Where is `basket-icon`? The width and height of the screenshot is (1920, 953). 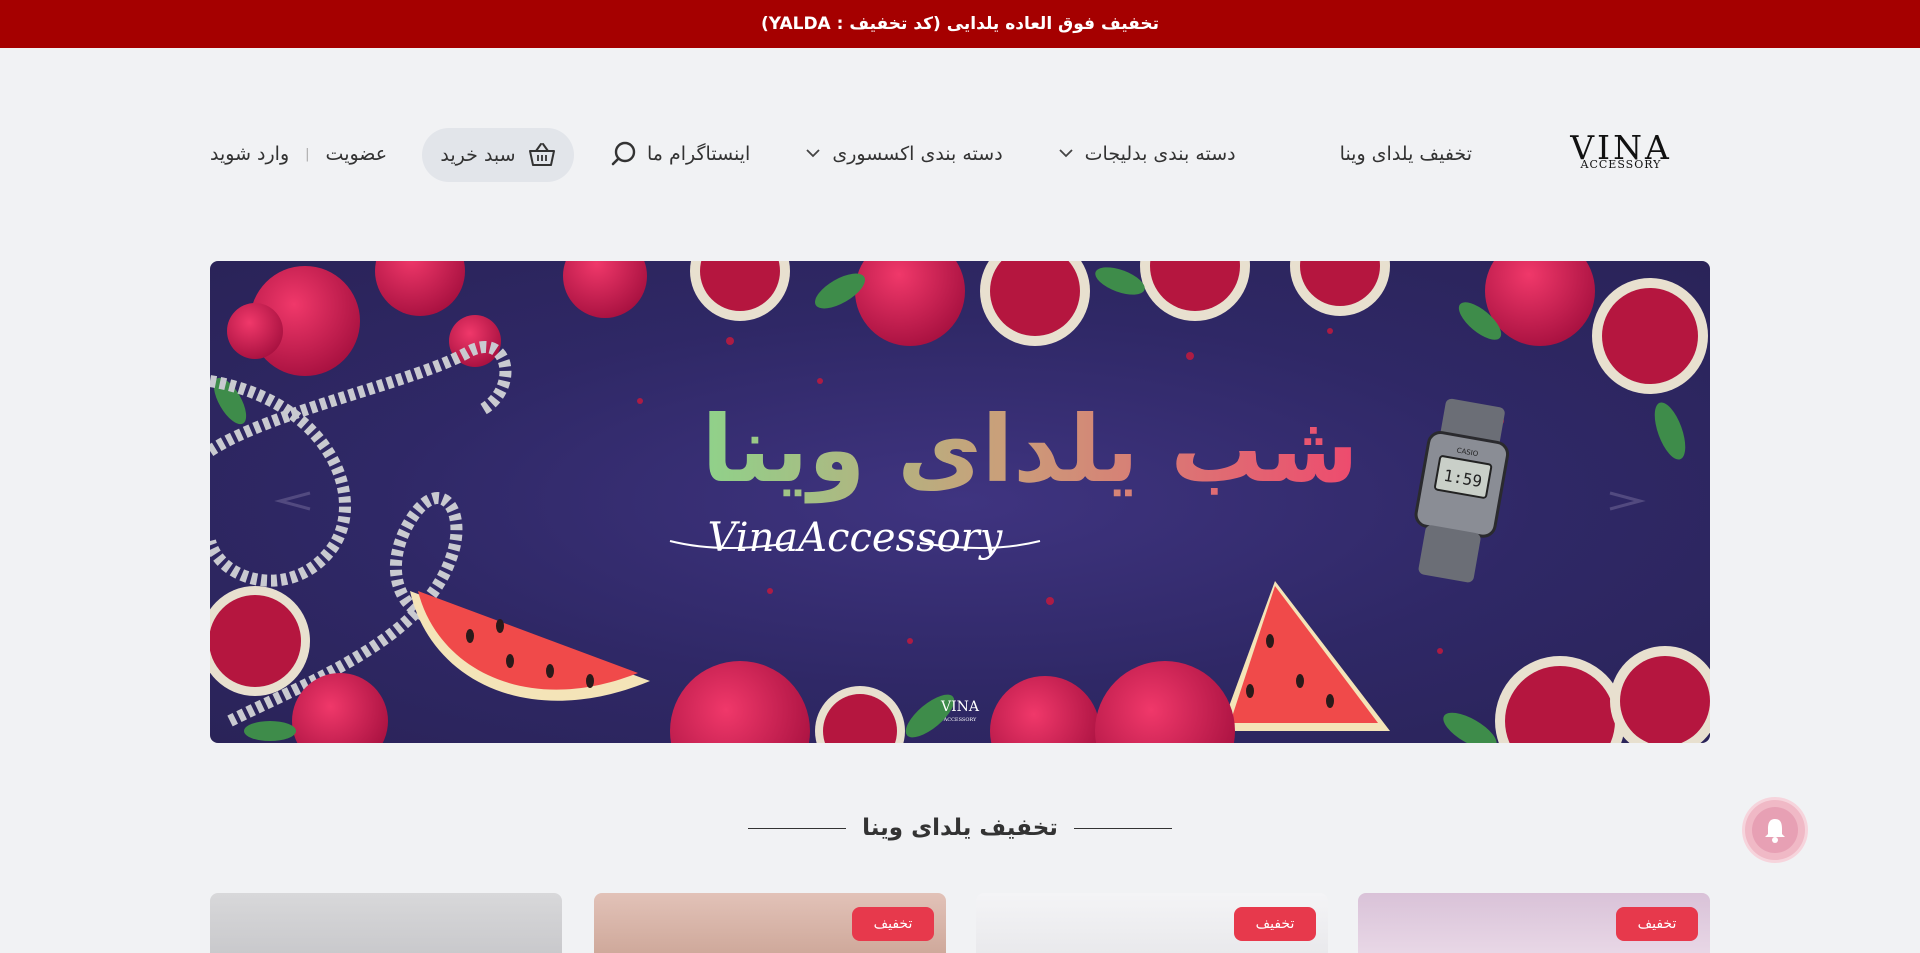 basket-icon is located at coordinates (541, 154).